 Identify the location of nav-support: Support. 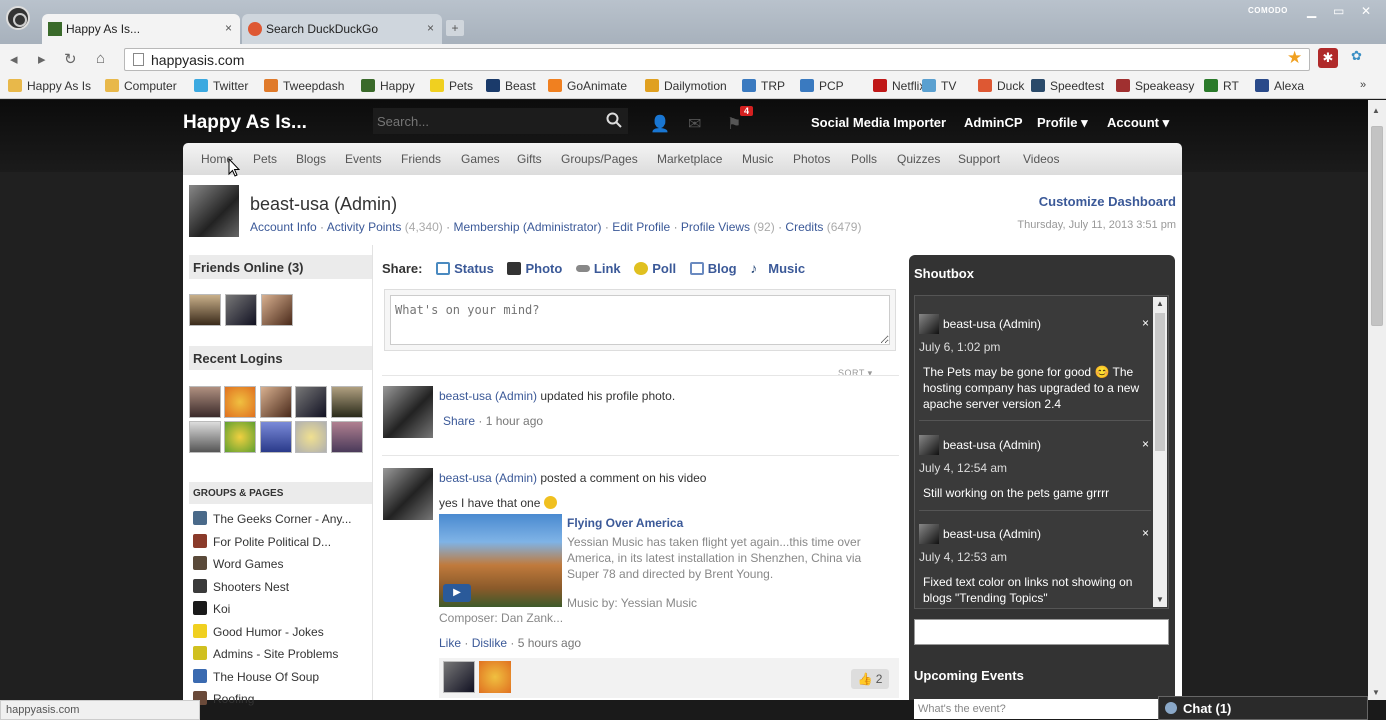
(979, 159).